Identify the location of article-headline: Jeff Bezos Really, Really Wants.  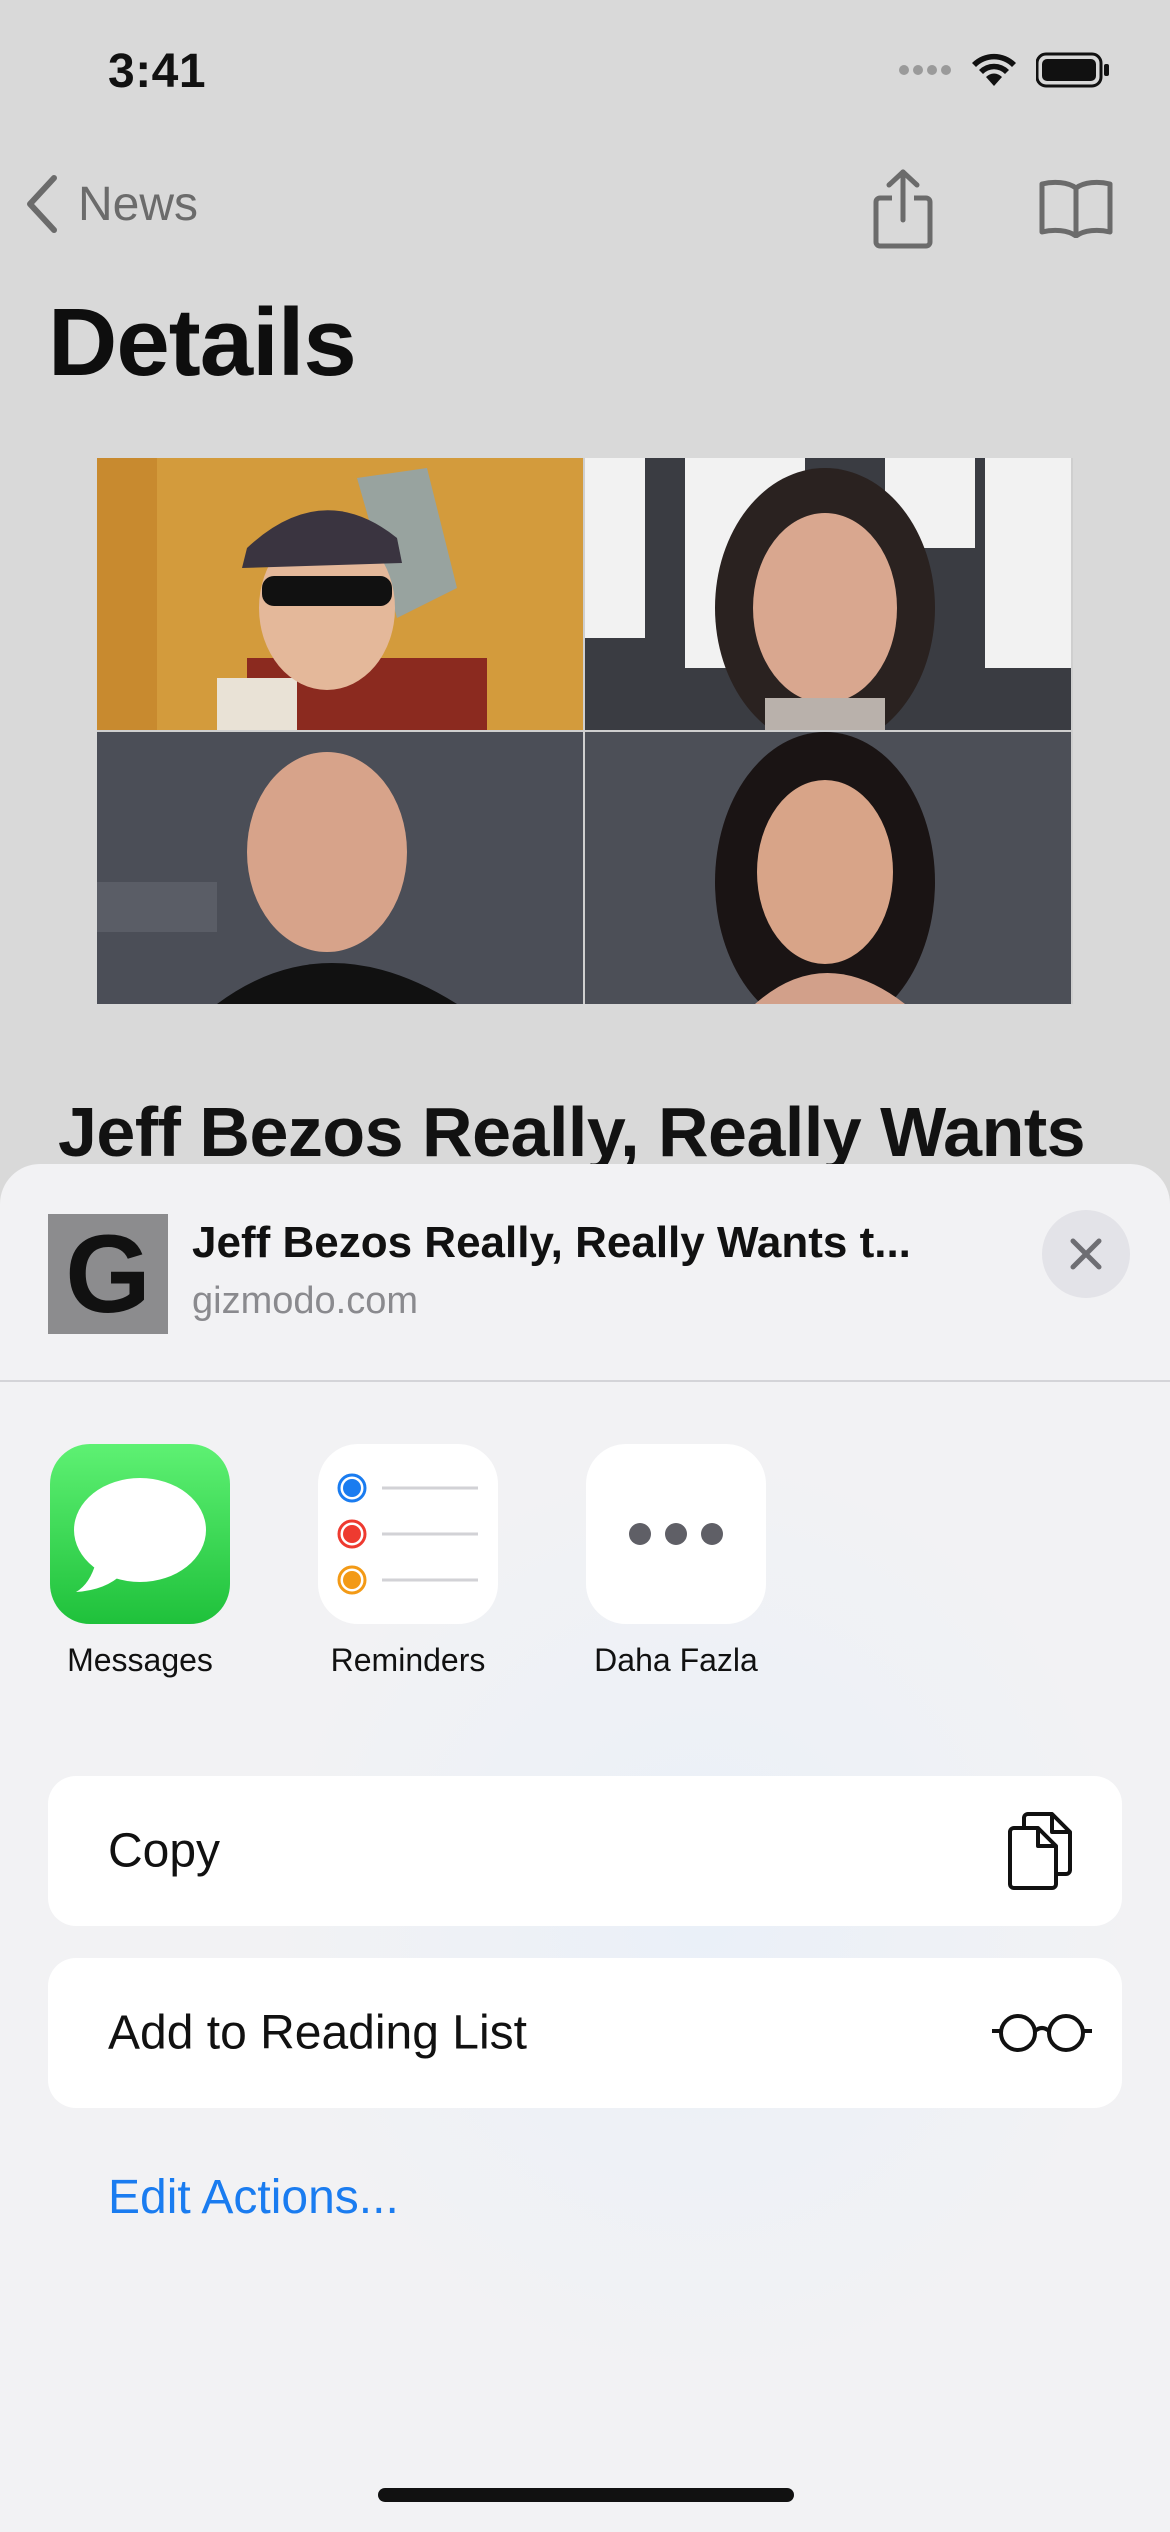
(572, 1132).